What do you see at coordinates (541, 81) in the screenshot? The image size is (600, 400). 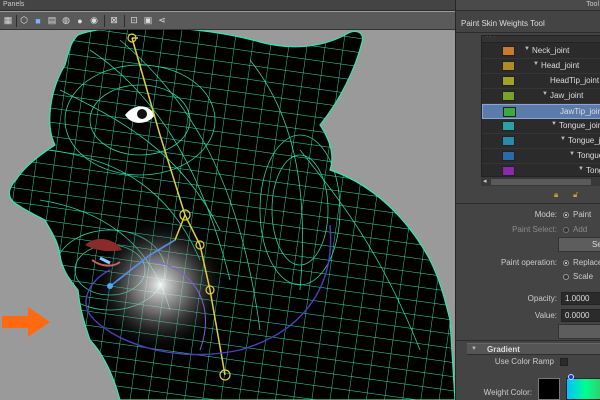 I see `joint-row: HeadTip_joint` at bounding box center [541, 81].